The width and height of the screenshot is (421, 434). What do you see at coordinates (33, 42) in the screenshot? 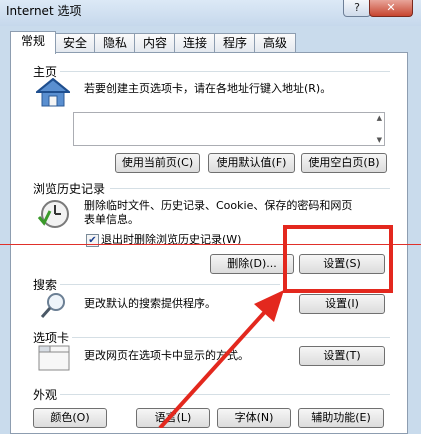
I see `tab-general: 常规` at bounding box center [33, 42].